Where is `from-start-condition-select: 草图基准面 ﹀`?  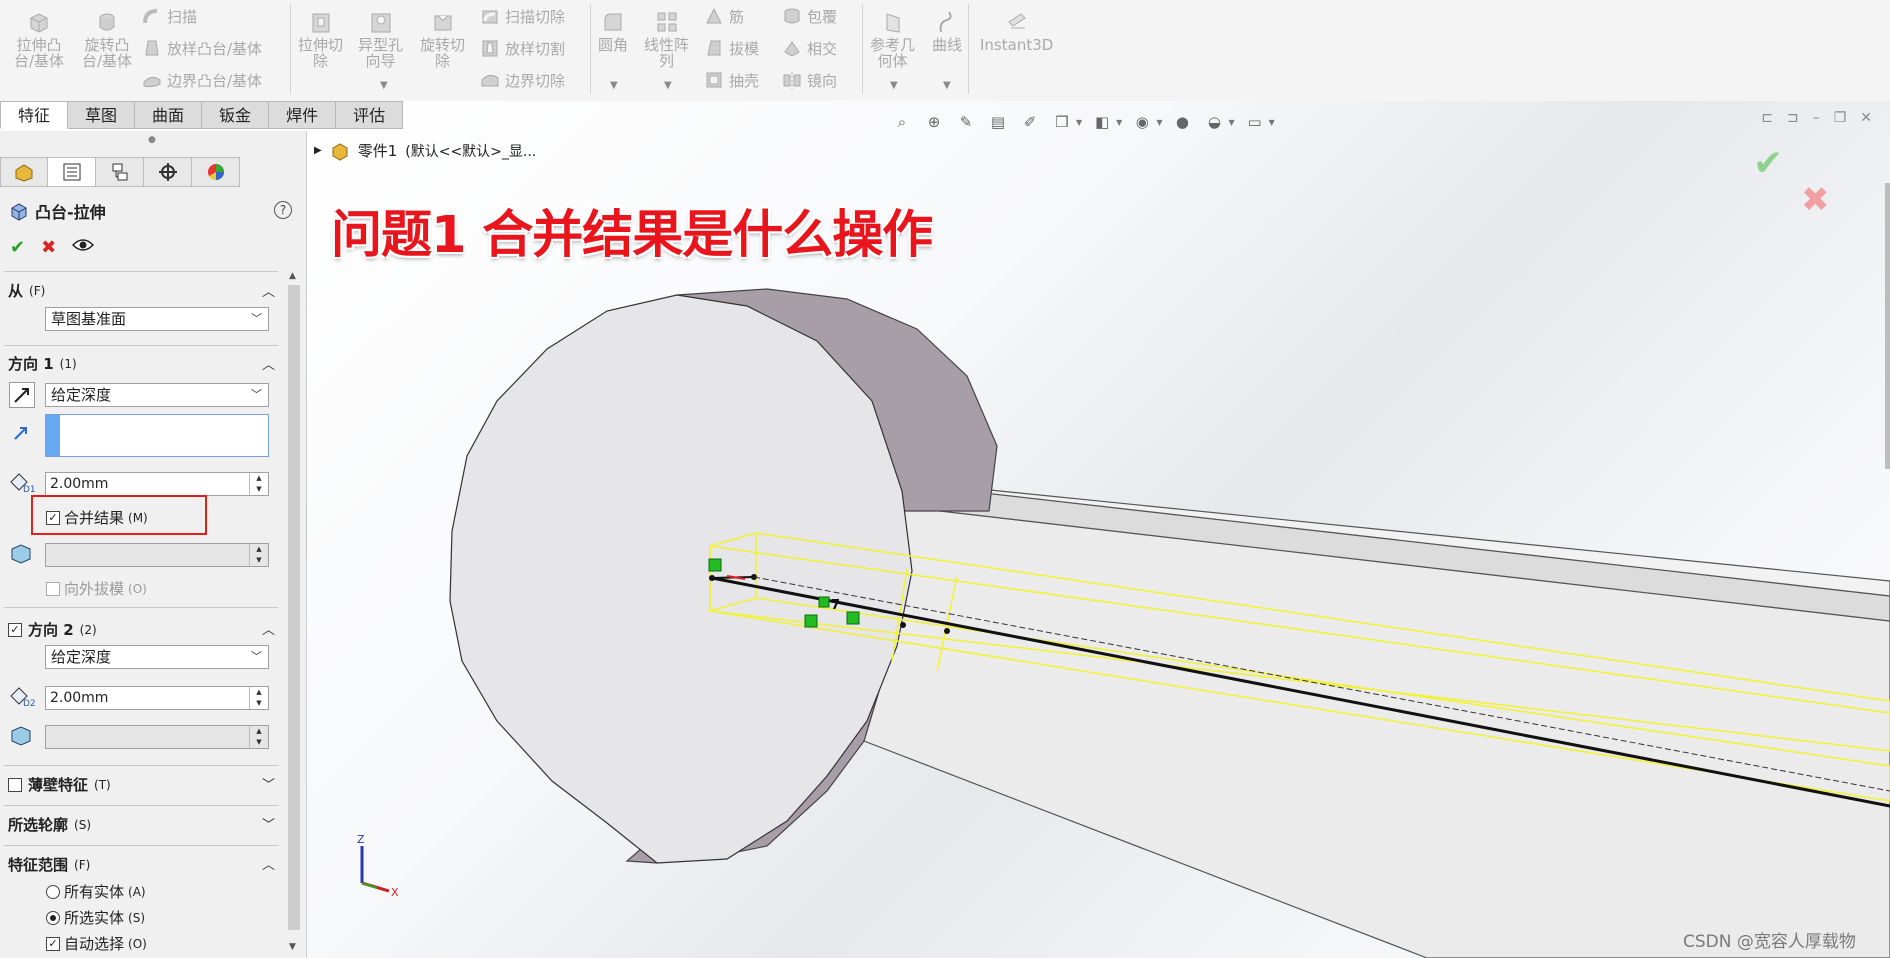
from-start-condition-select: 草图基准面 ﹀ is located at coordinates (157, 319).